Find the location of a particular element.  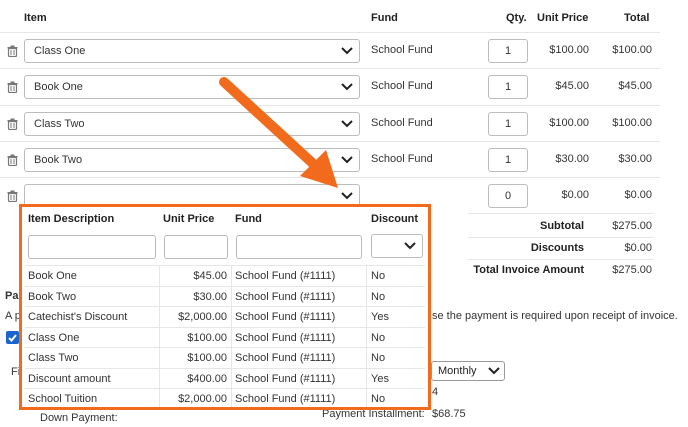

description-filter-input is located at coordinates (92, 247).